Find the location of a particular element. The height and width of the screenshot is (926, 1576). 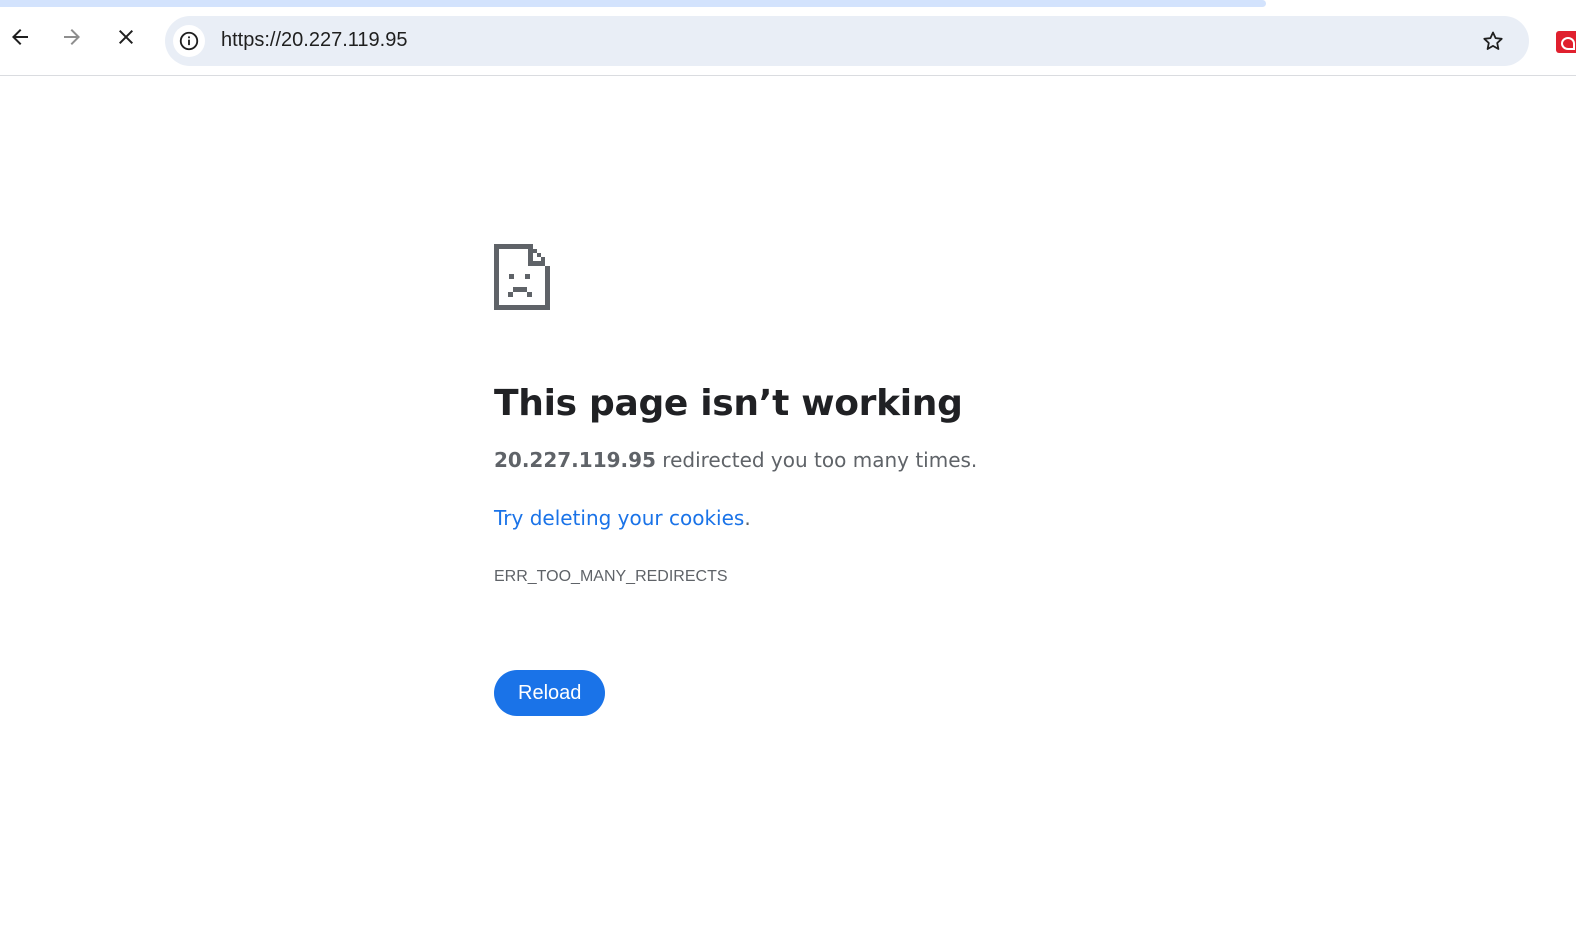

extension-icon is located at coordinates (1566, 42).